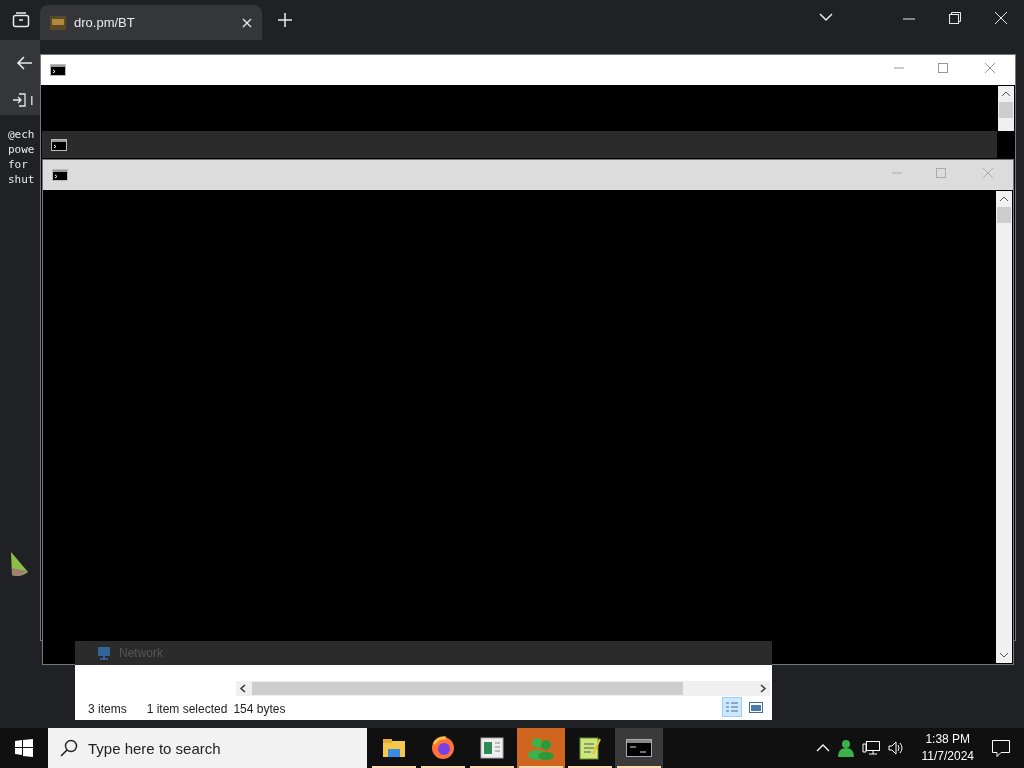 The height and width of the screenshot is (768, 1024). I want to click on person-icon, so click(845, 748).